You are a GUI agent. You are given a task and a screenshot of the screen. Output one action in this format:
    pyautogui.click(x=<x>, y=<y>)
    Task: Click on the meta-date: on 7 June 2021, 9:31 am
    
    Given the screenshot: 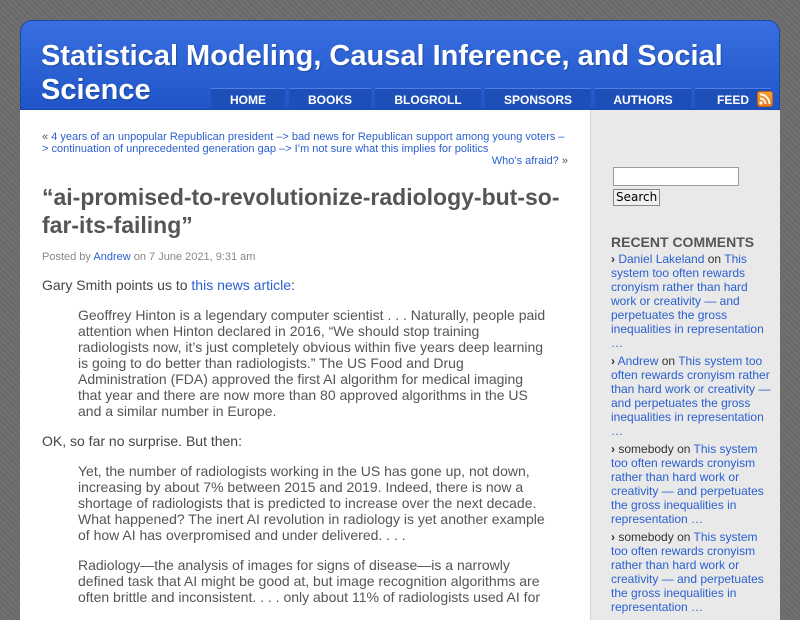 What is the action you would take?
    pyautogui.click(x=194, y=257)
    